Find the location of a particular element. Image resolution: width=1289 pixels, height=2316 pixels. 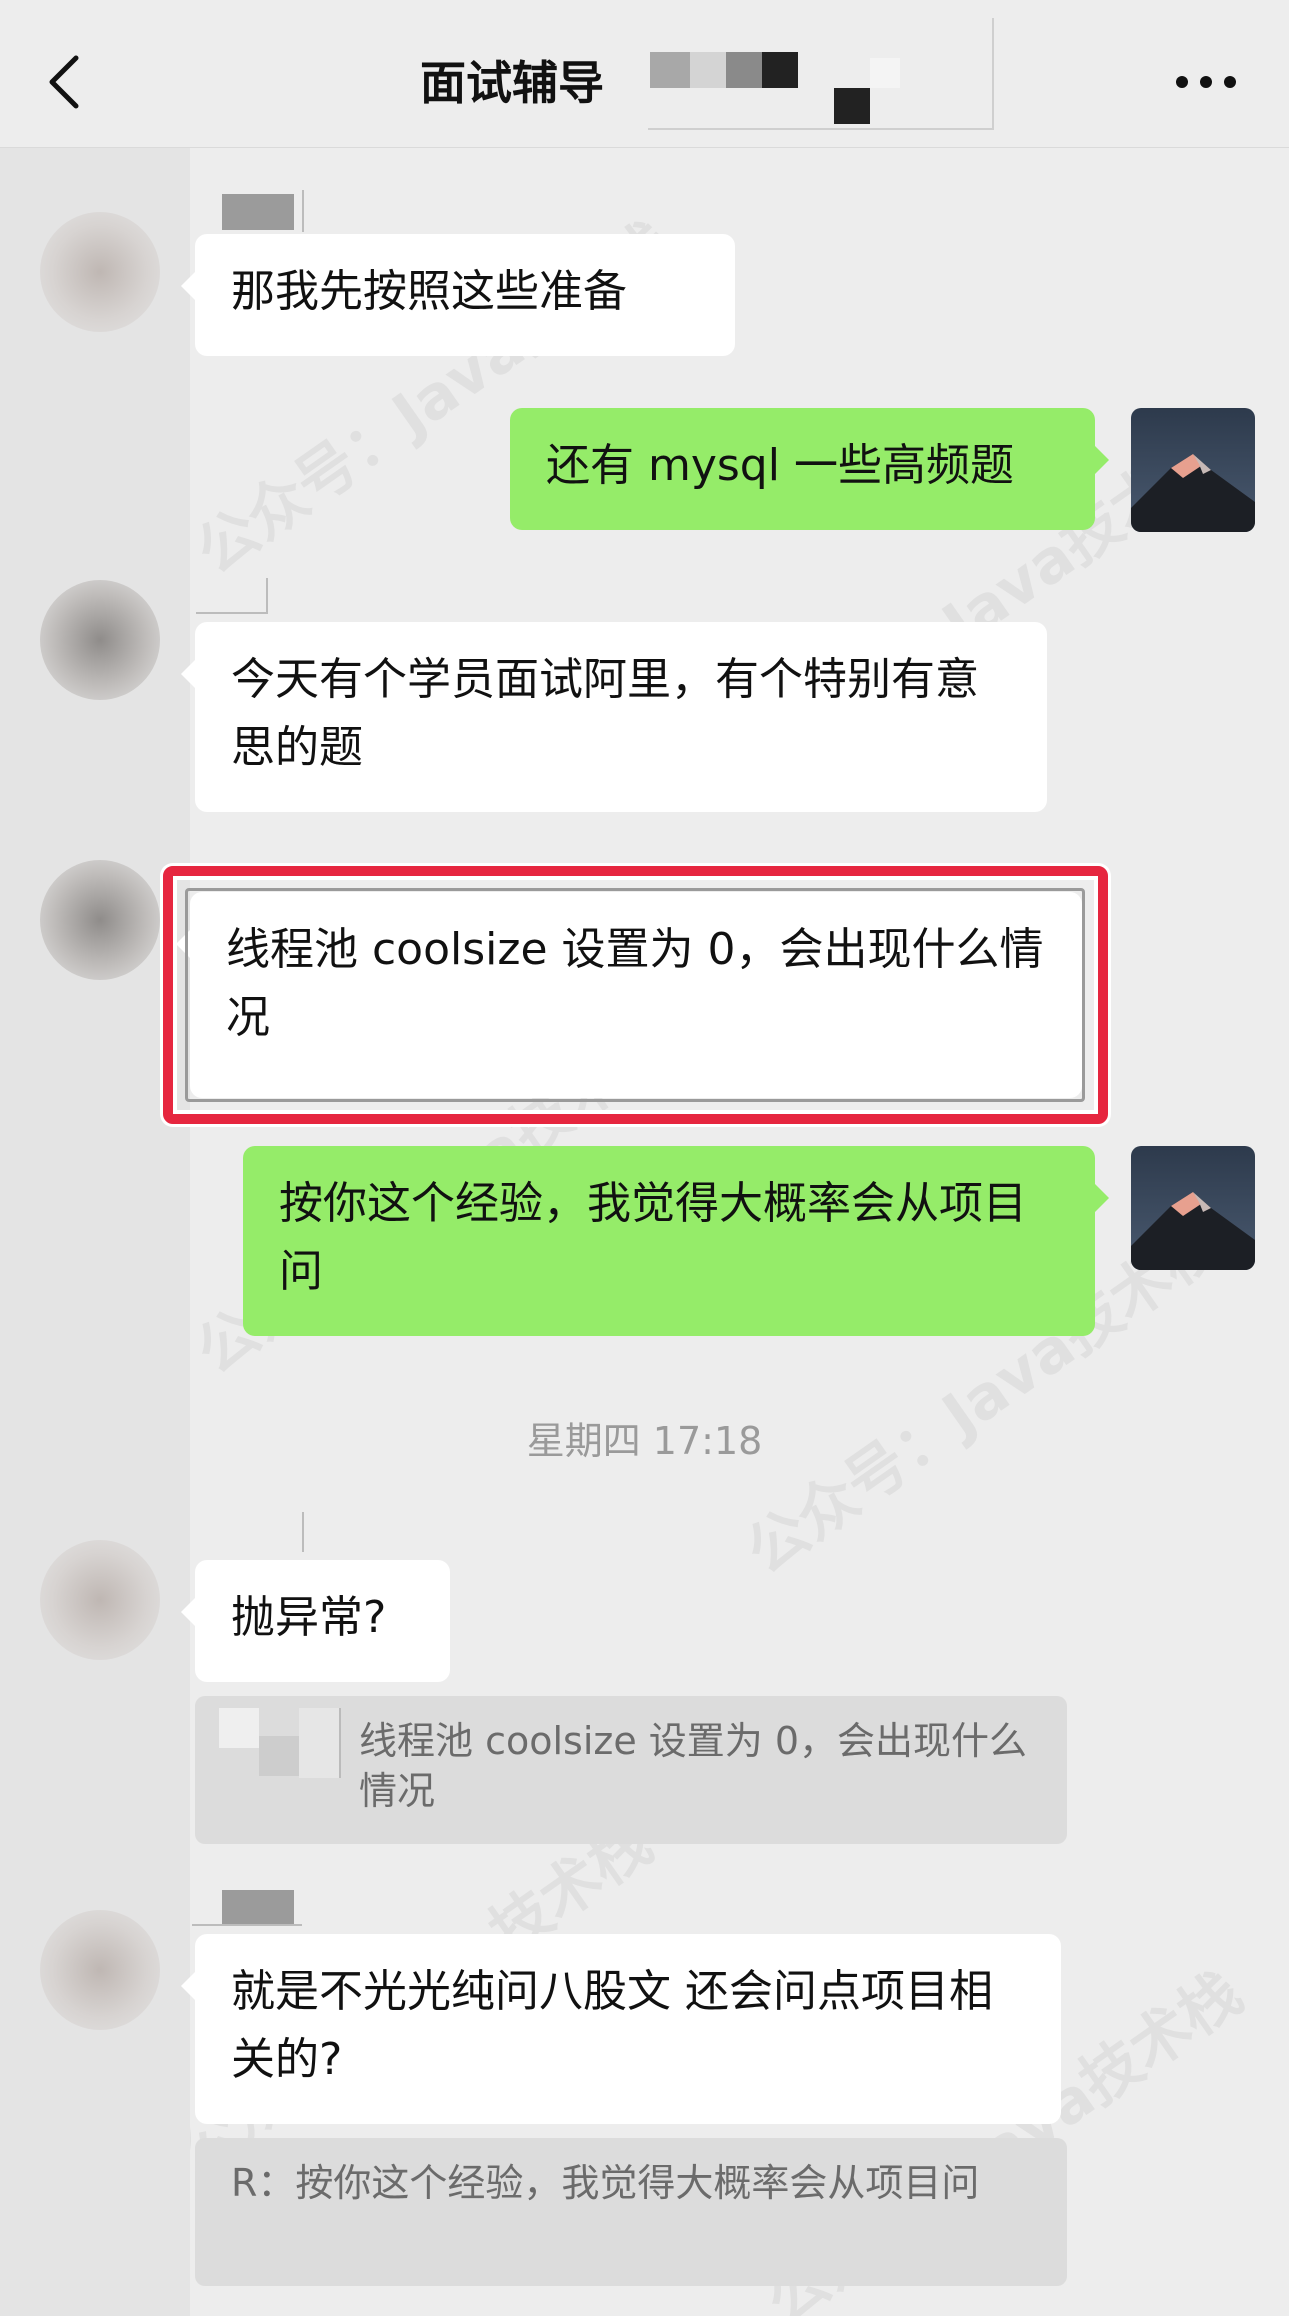

message-bubble: 抛异常? is located at coordinates (315, 1621).